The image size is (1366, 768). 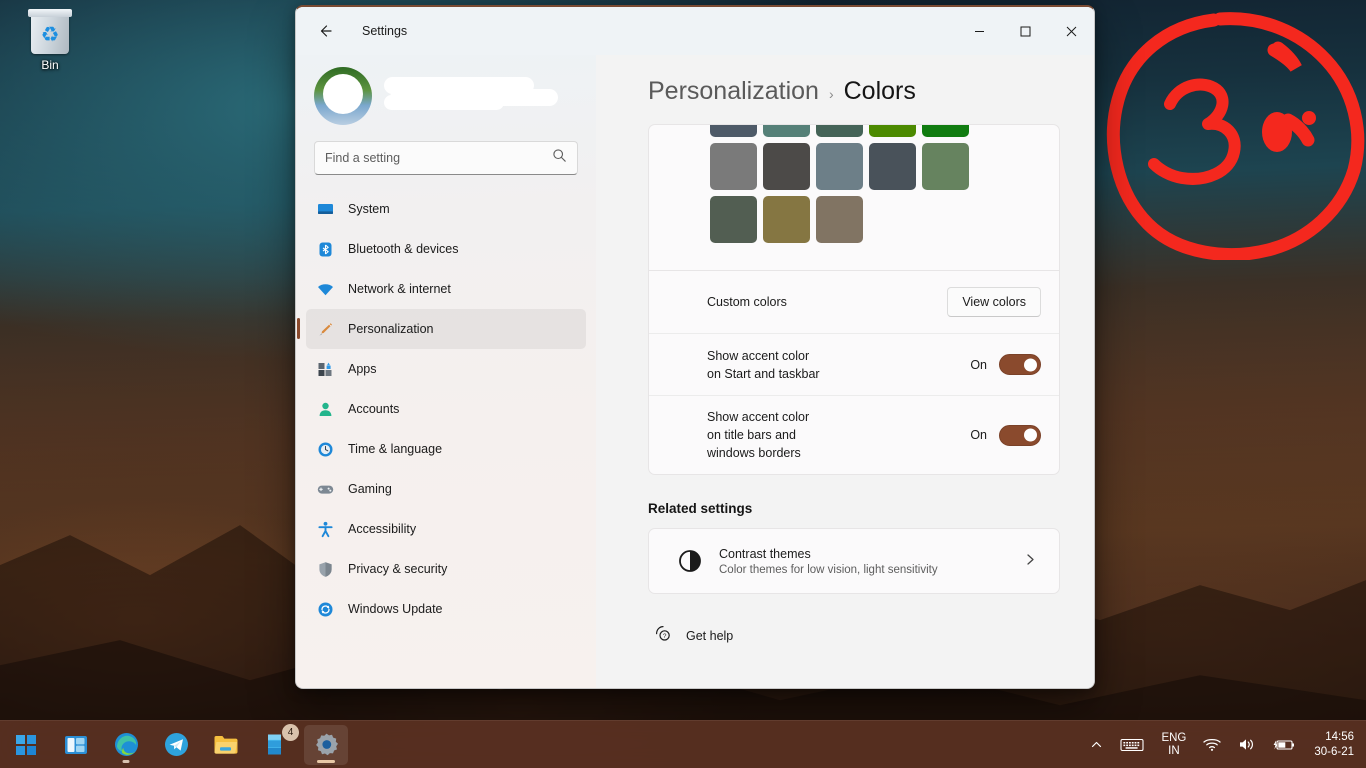 I want to click on accent-start-taskbar-toggle, so click(x=1020, y=364).